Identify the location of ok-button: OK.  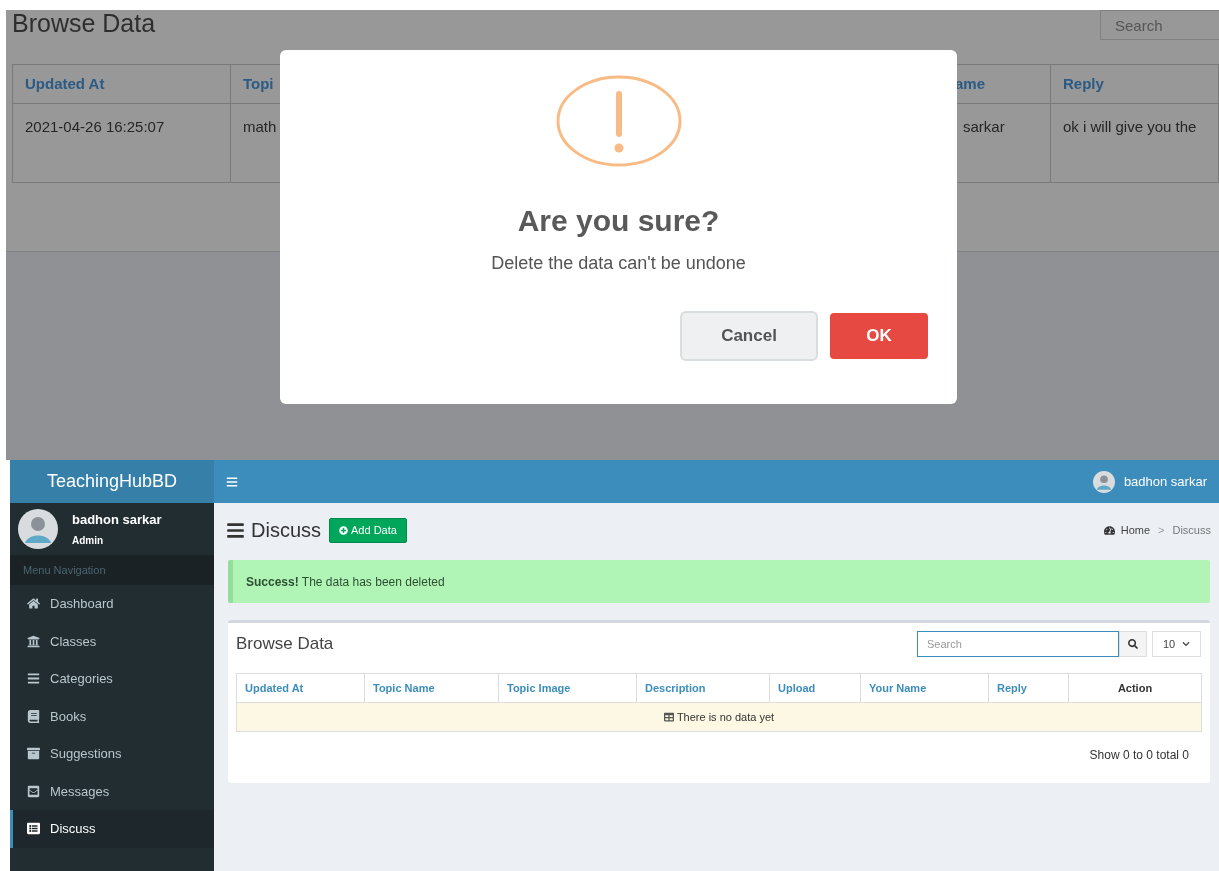
(879, 336).